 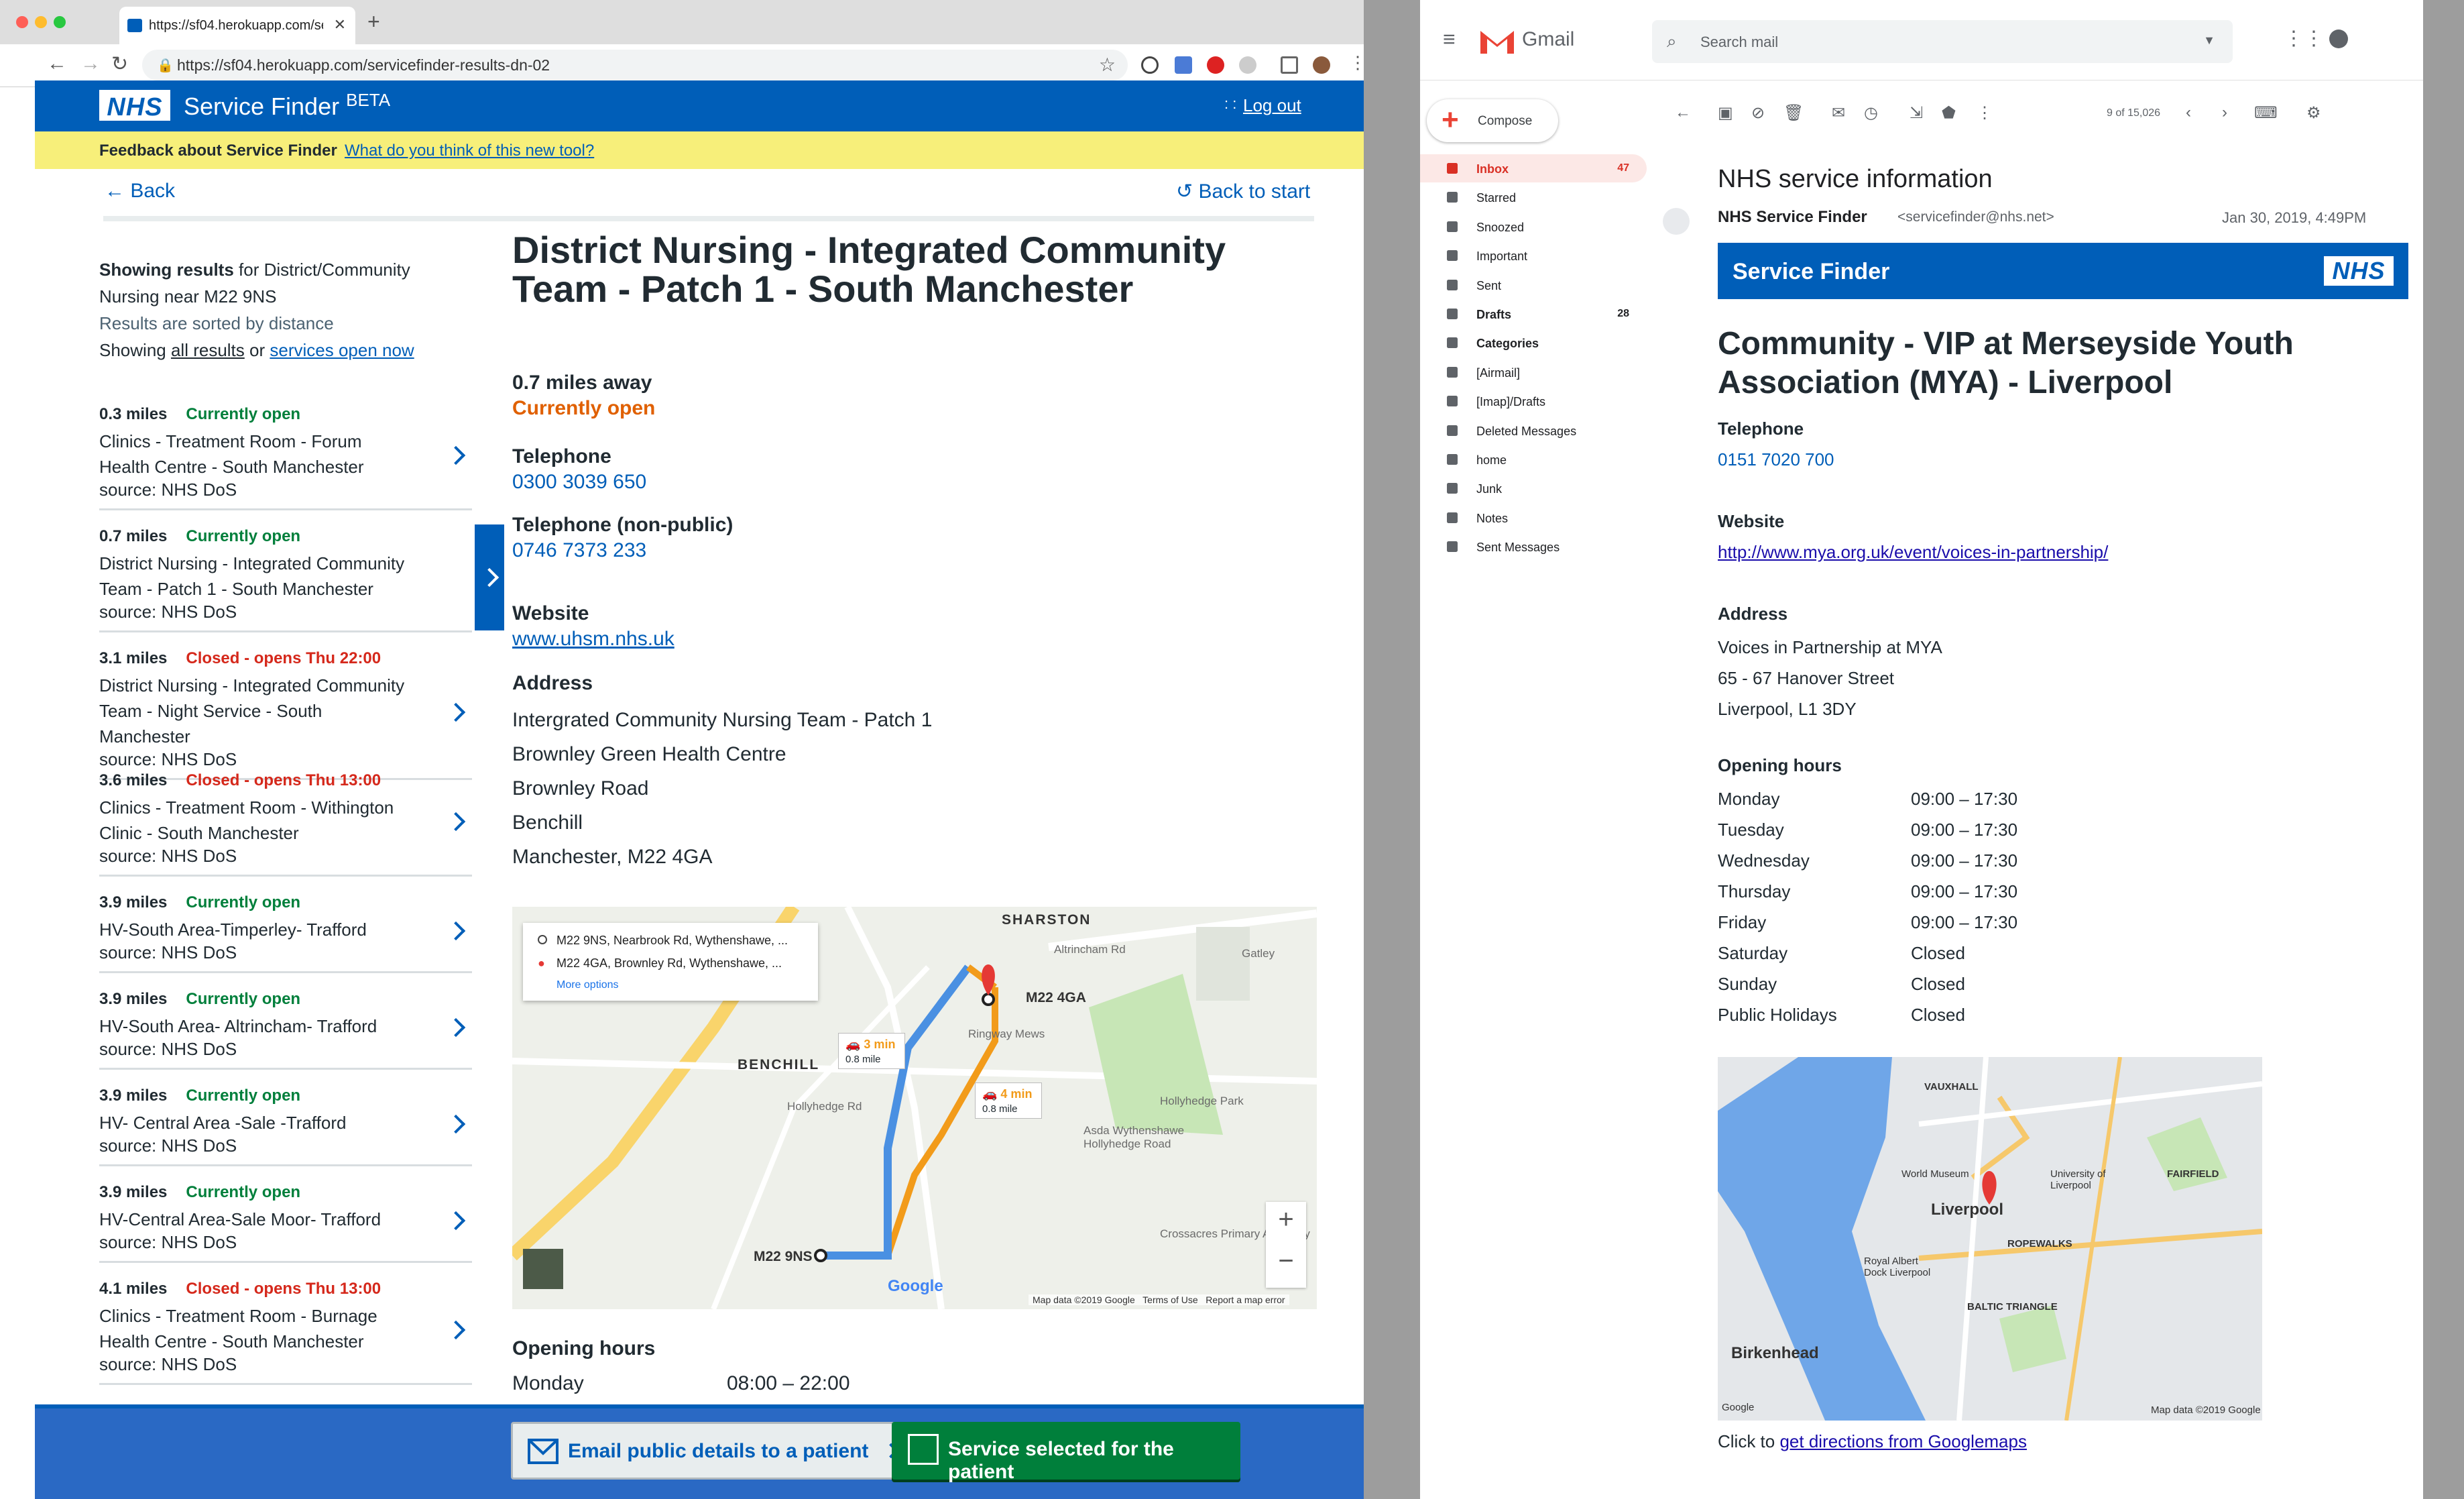 What do you see at coordinates (871, 1051) in the screenshot?
I see `route-1-callout: 🚗 3 min 0.8 mile` at bounding box center [871, 1051].